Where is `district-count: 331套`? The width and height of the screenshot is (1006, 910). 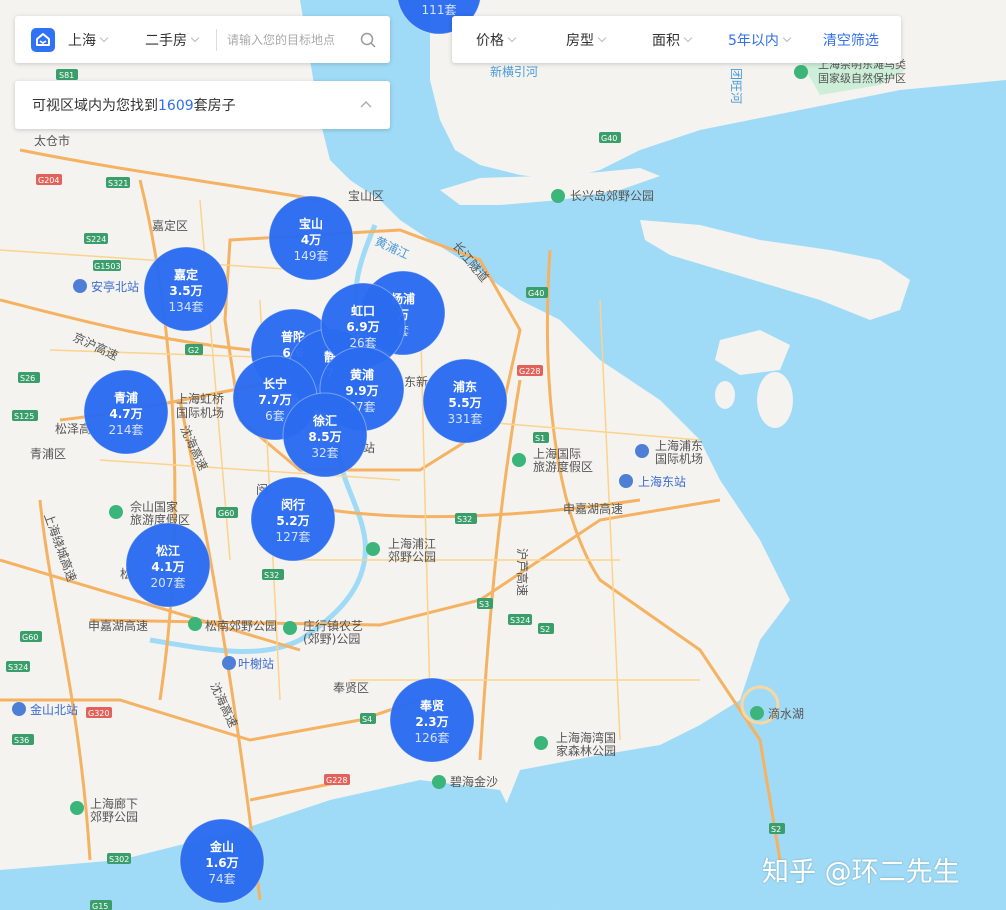 district-count: 331套 is located at coordinates (465, 419).